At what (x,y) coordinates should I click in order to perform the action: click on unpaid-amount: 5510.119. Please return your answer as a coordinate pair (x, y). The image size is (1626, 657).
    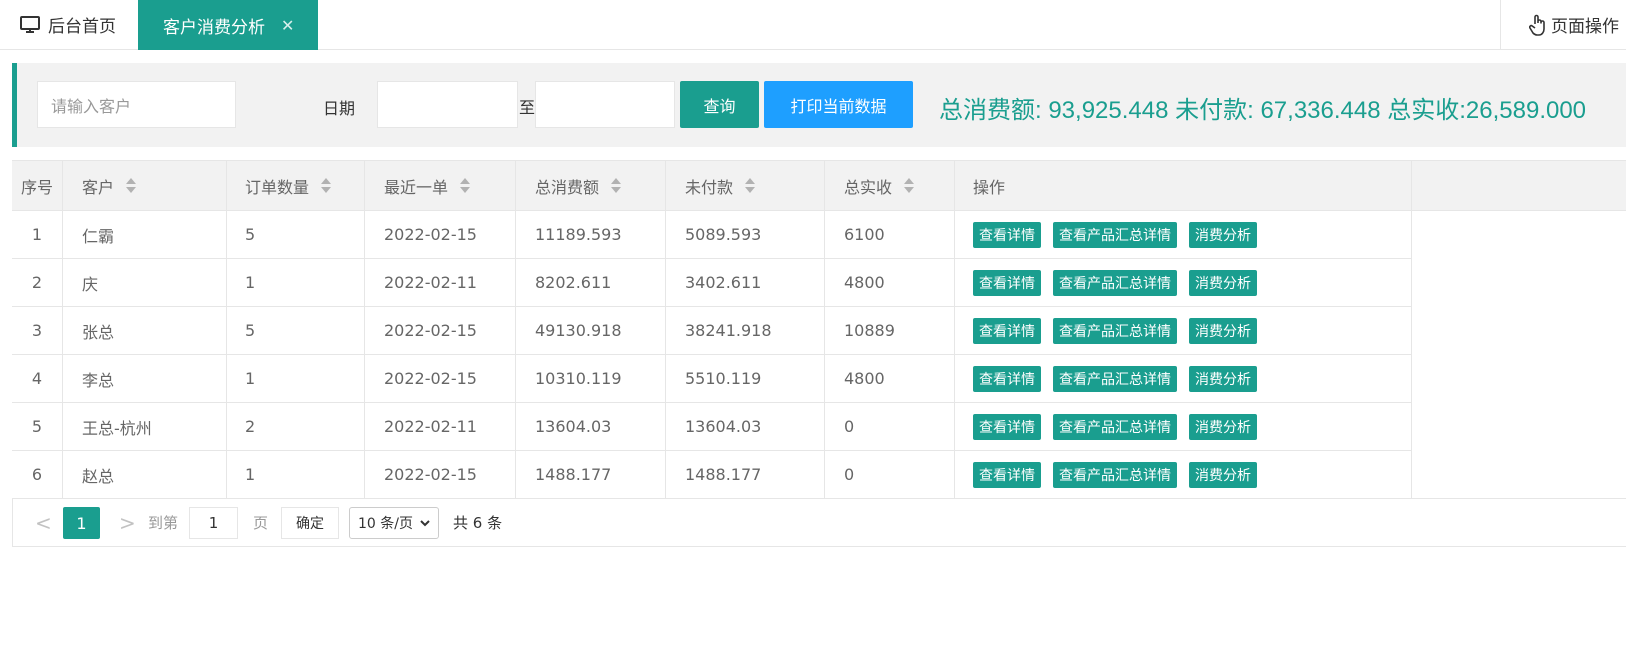
    Looking at the image, I should click on (745, 378).